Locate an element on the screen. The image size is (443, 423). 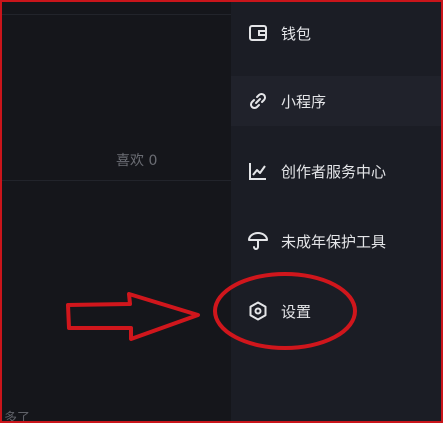
menu-label-minor-protection: 未成年保护工具 is located at coordinates (334, 241).